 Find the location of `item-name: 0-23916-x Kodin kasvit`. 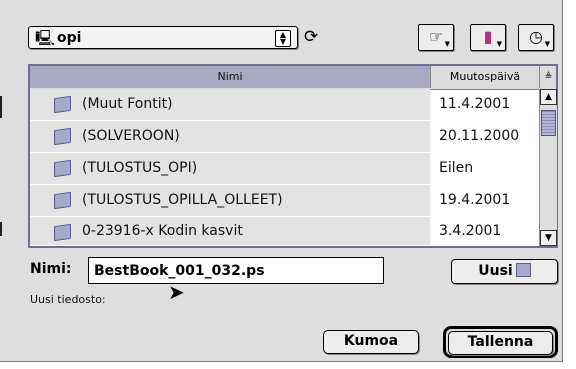

item-name: 0-23916-x Kodin kasvit is located at coordinates (162, 231).